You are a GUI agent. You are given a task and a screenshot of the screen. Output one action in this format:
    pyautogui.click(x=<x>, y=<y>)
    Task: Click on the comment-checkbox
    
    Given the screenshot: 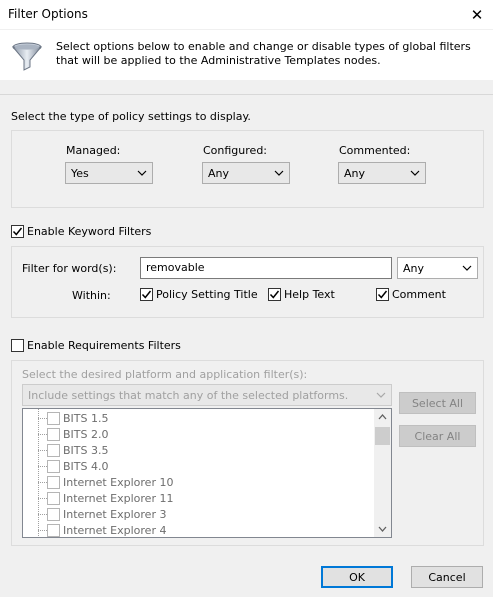 What is the action you would take?
    pyautogui.click(x=382, y=294)
    